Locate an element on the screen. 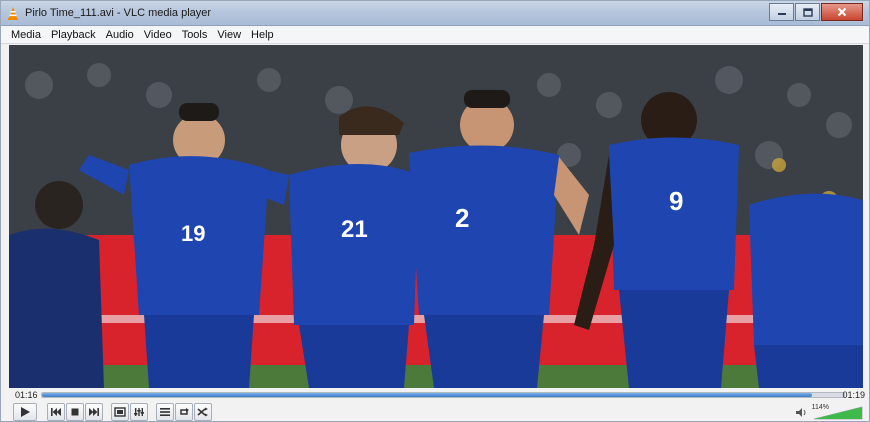 The height and width of the screenshot is (422, 870). menu-view: View is located at coordinates (229, 35).